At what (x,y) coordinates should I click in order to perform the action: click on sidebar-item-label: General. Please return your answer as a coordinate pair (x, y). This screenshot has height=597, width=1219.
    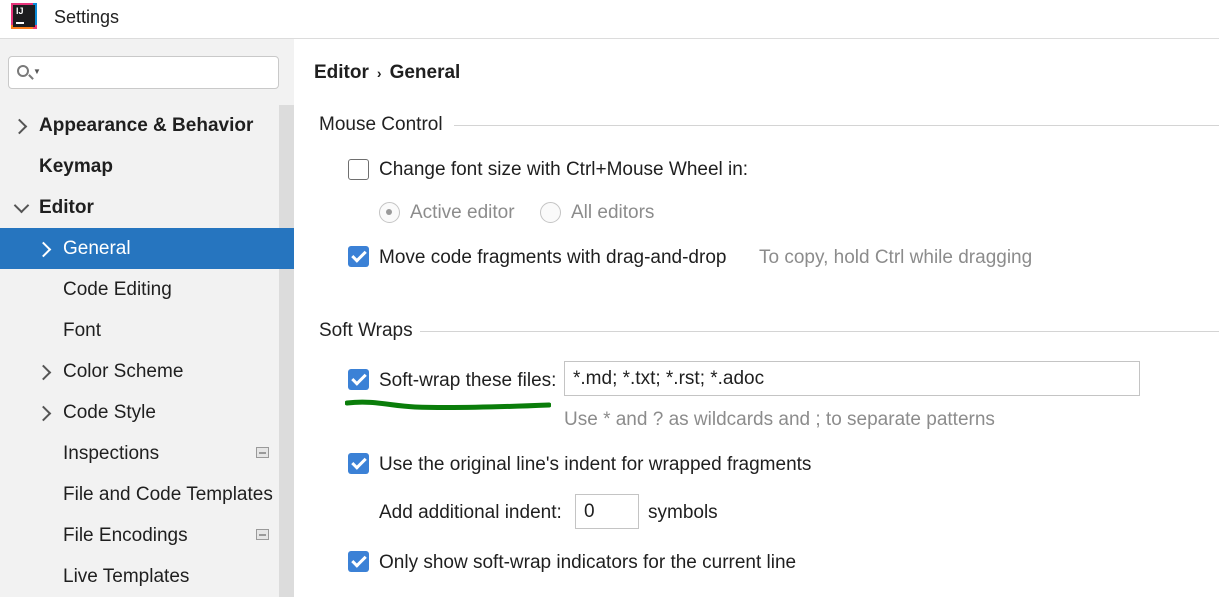
    Looking at the image, I should click on (97, 248).